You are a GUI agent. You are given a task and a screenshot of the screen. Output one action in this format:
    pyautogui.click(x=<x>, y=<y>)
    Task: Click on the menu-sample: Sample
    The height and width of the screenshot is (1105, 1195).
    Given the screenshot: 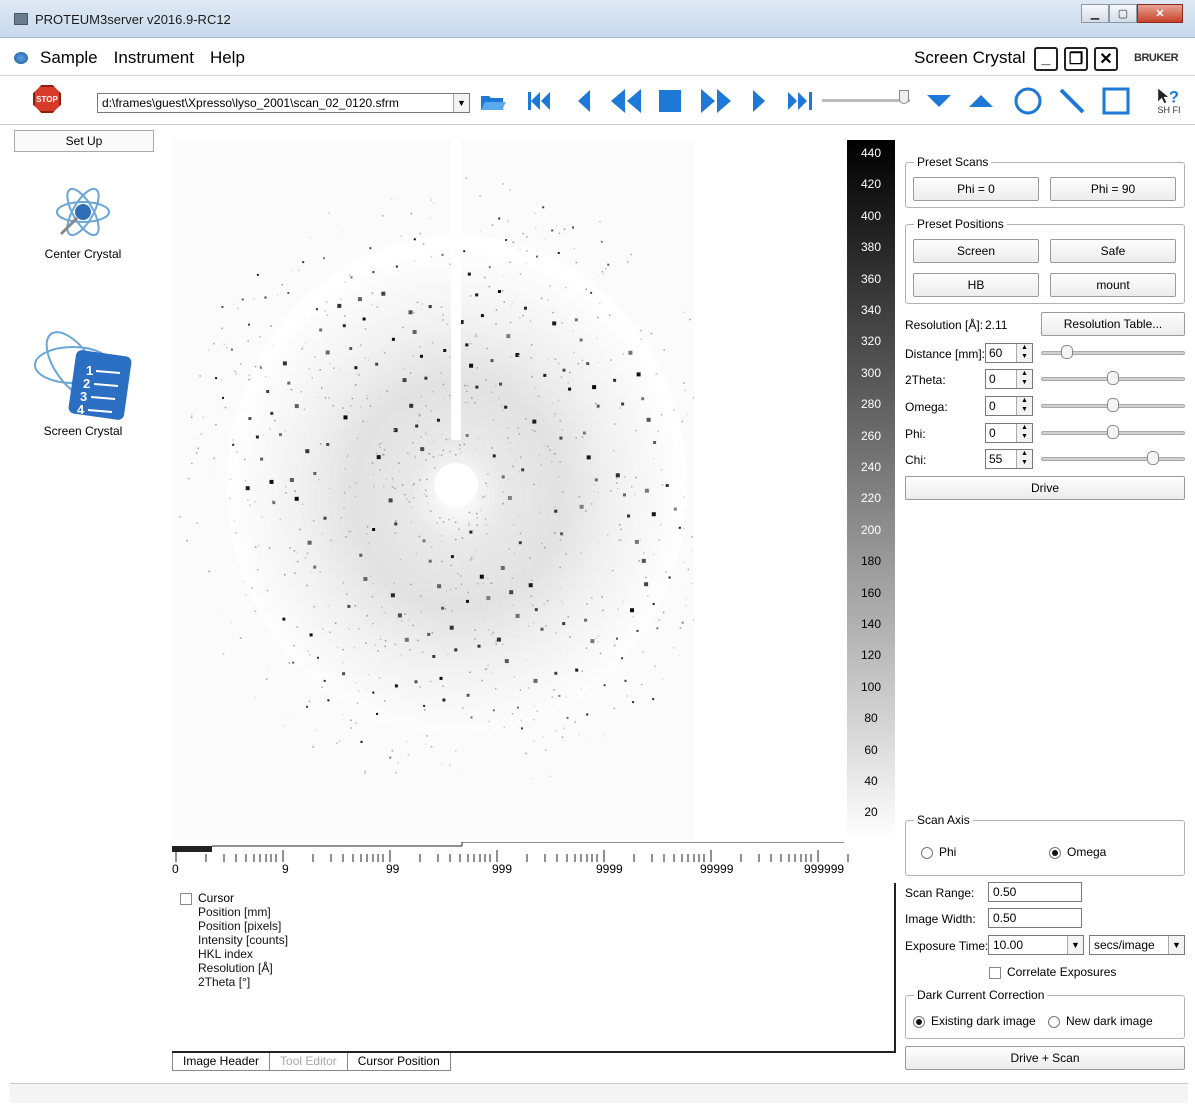 What is the action you would take?
    pyautogui.click(x=69, y=58)
    